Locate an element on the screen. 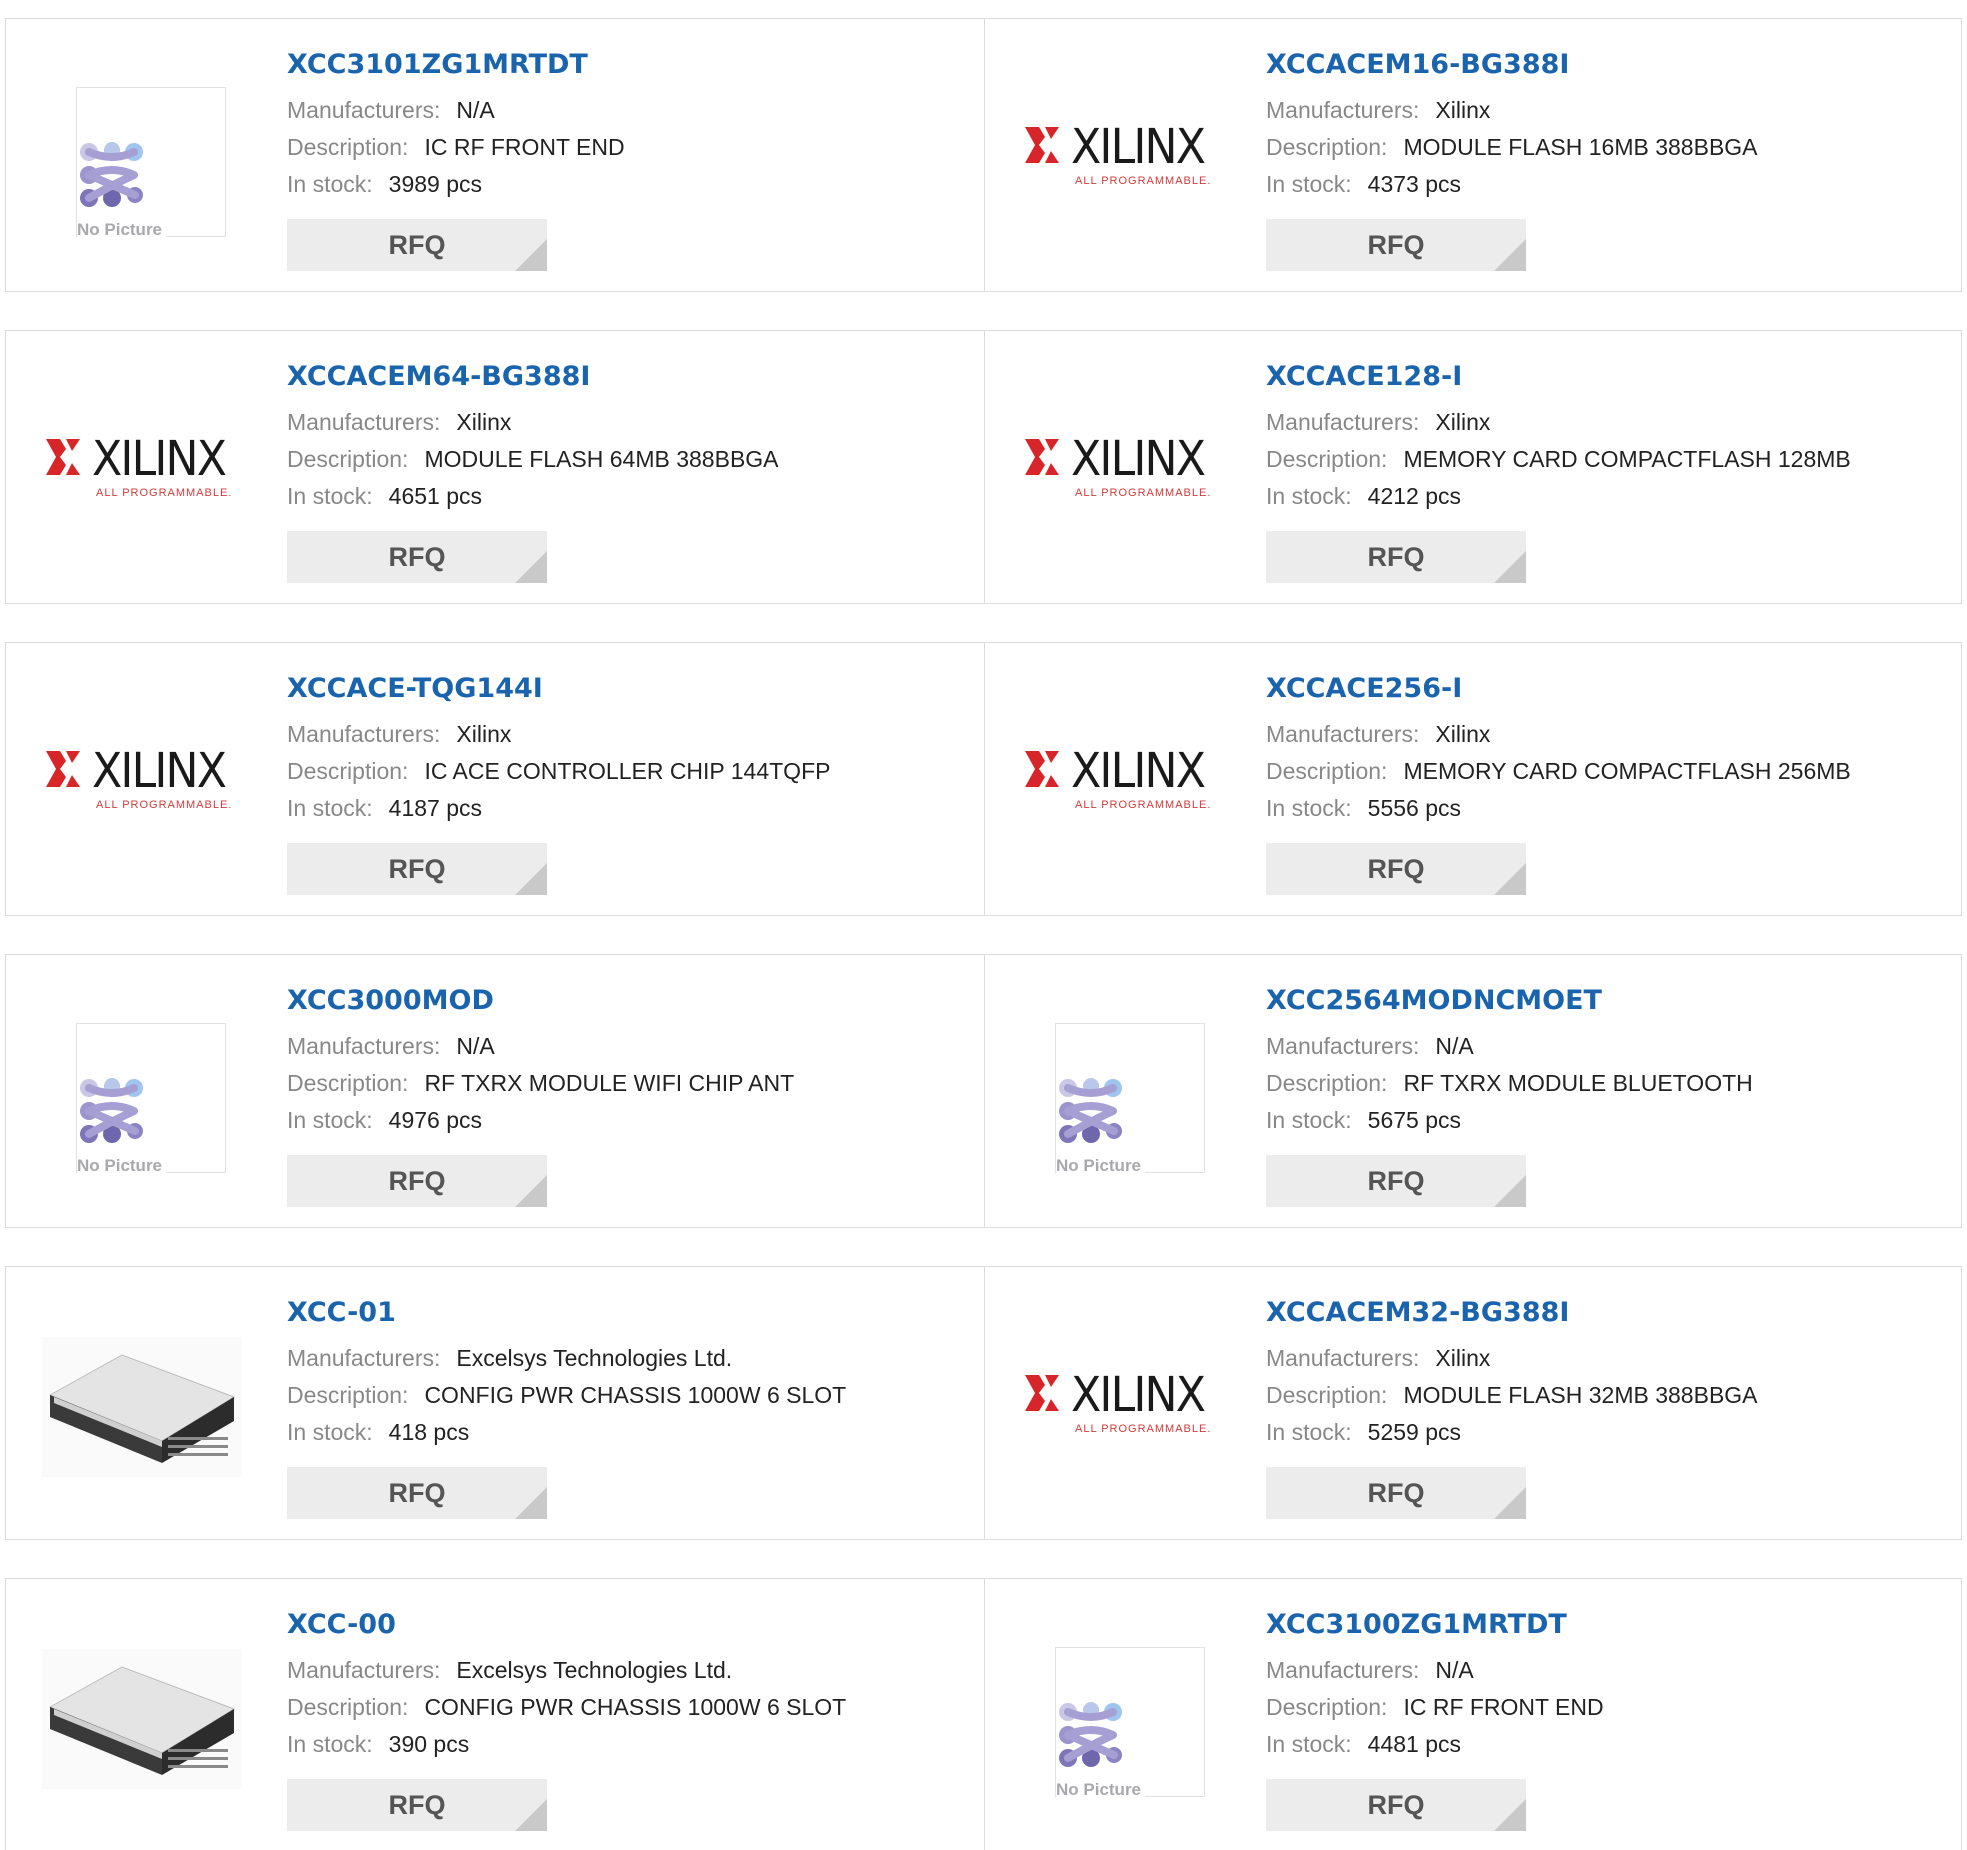 Image resolution: width=1967 pixels, height=1850 pixels. description-value: MEMORY CARD COMPACTFLASH 128MB is located at coordinates (1627, 459).